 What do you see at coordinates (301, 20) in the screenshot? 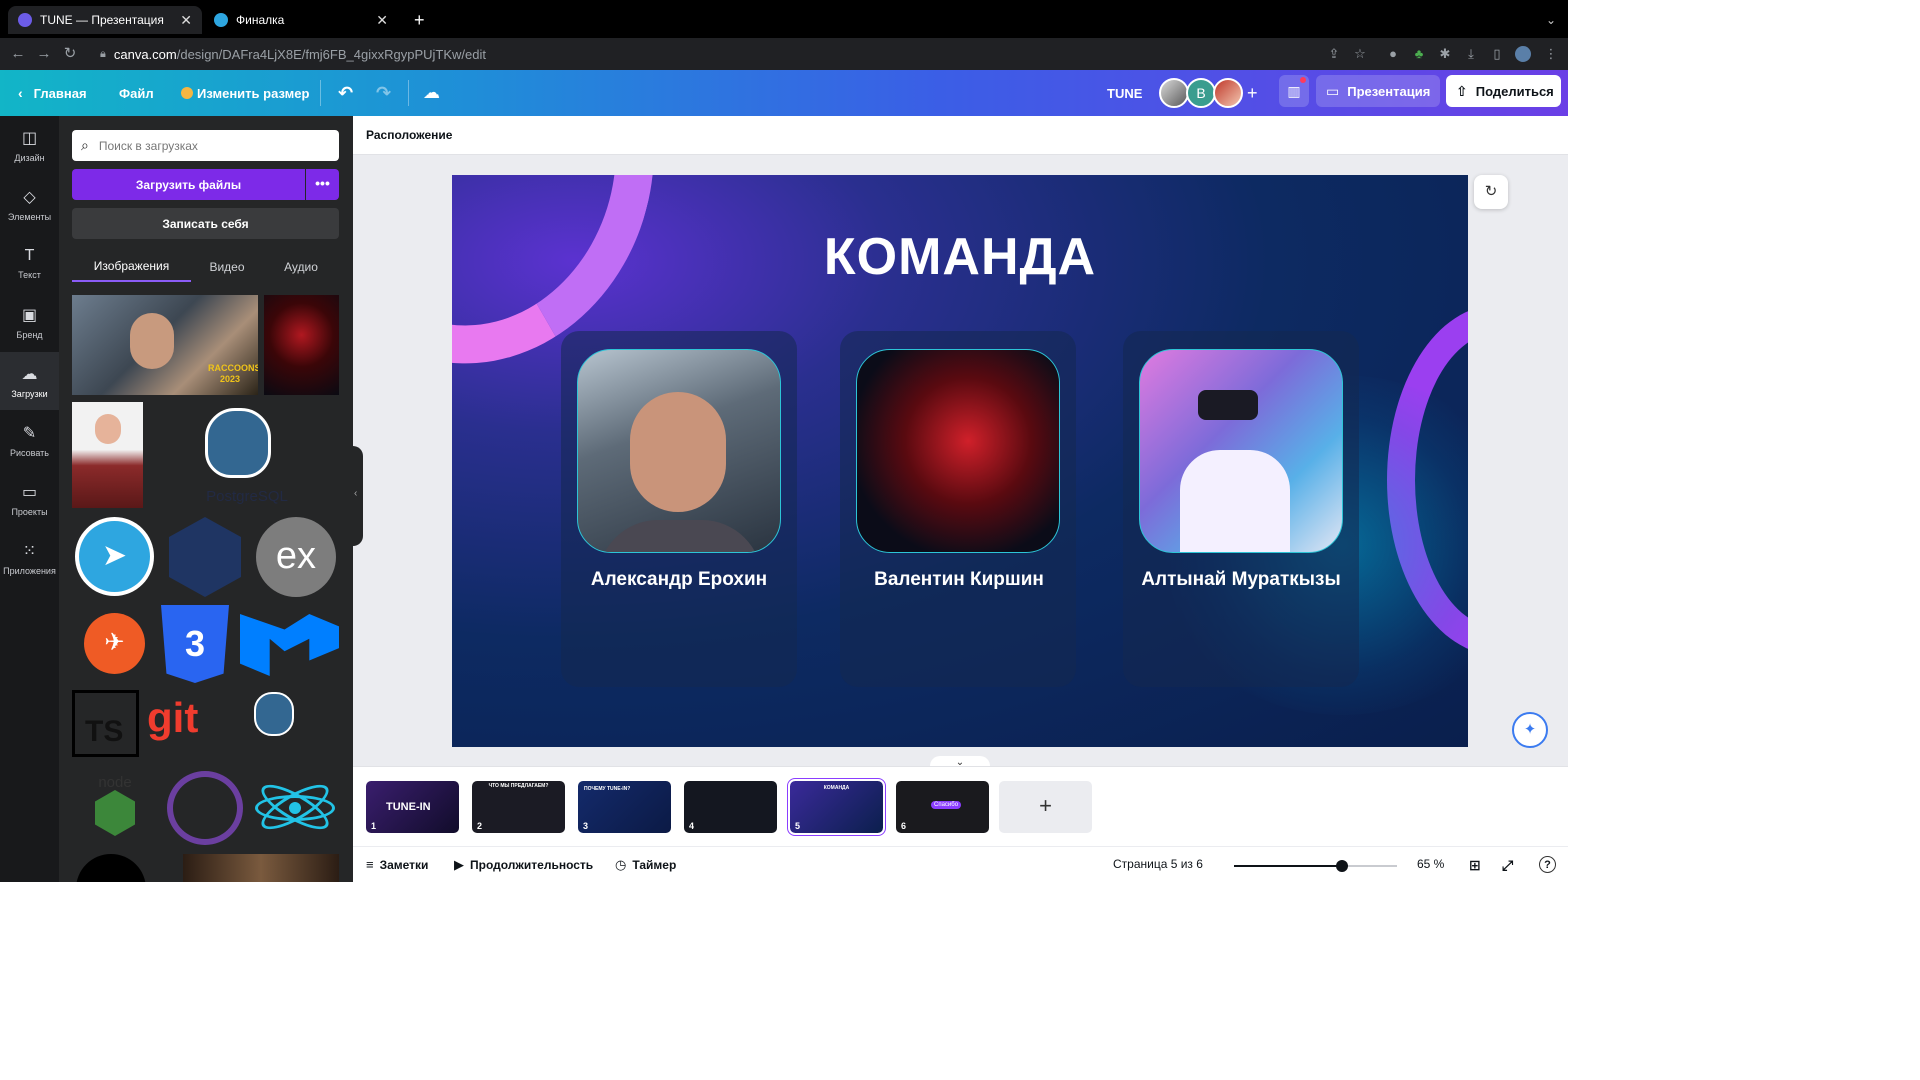
I see `browser-tab-finalka: Финалка ✕` at bounding box center [301, 20].